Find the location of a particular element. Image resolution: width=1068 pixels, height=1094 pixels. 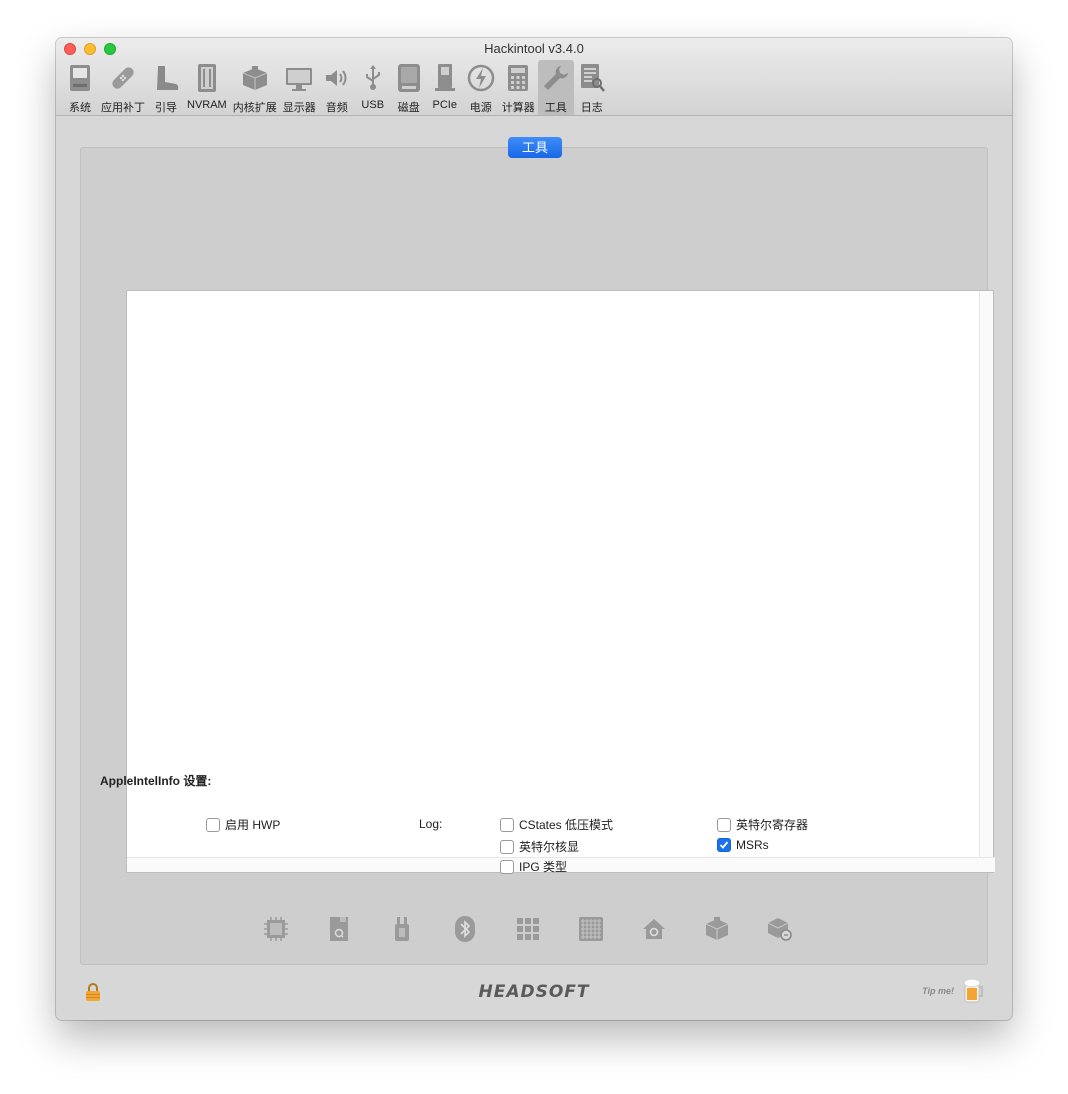

tools-icon is located at coordinates (556, 78).